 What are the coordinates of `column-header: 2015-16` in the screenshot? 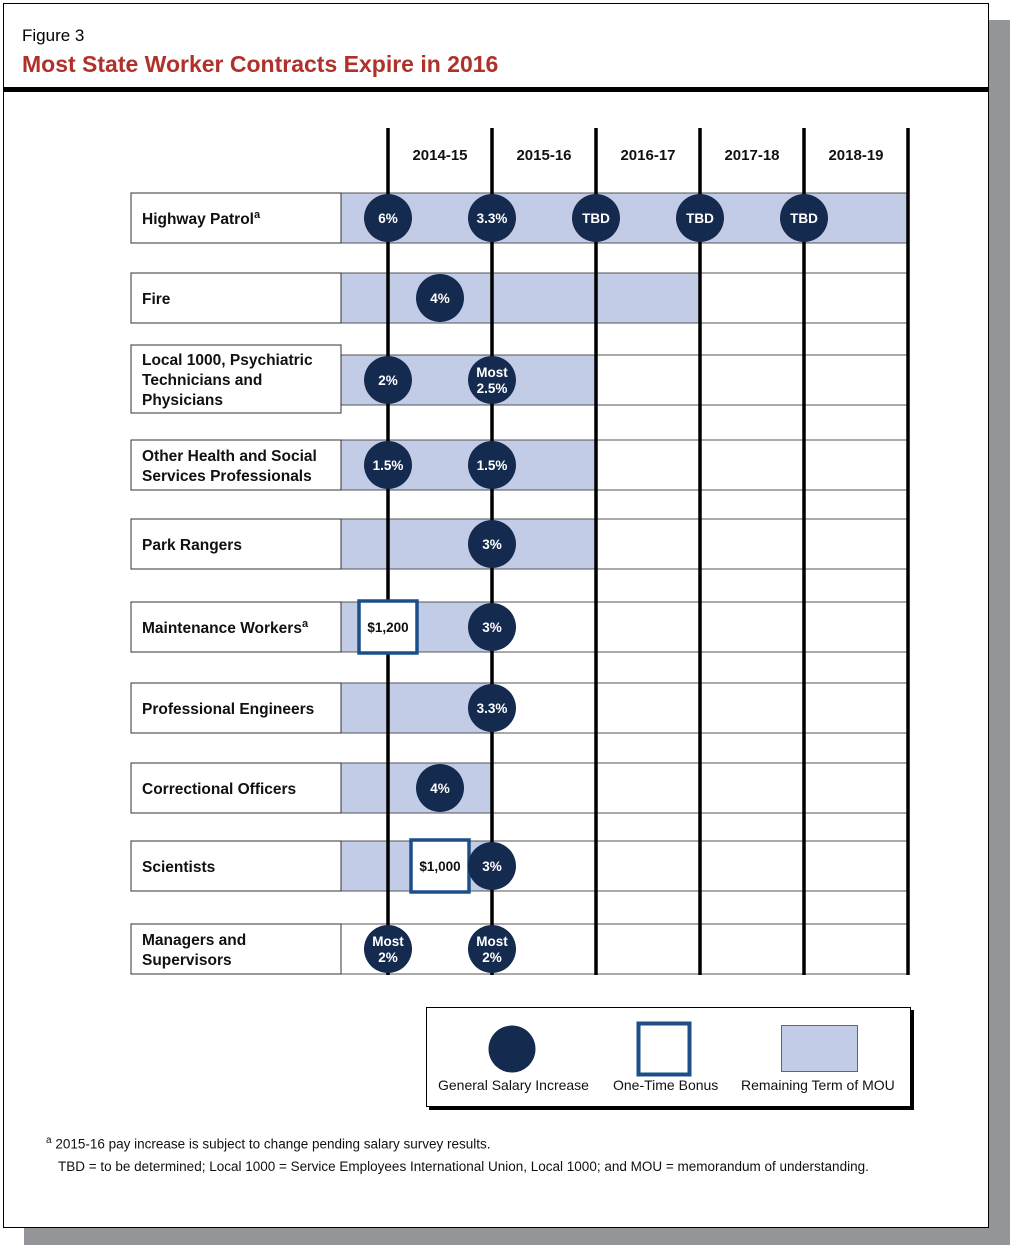 It's located at (543, 155).